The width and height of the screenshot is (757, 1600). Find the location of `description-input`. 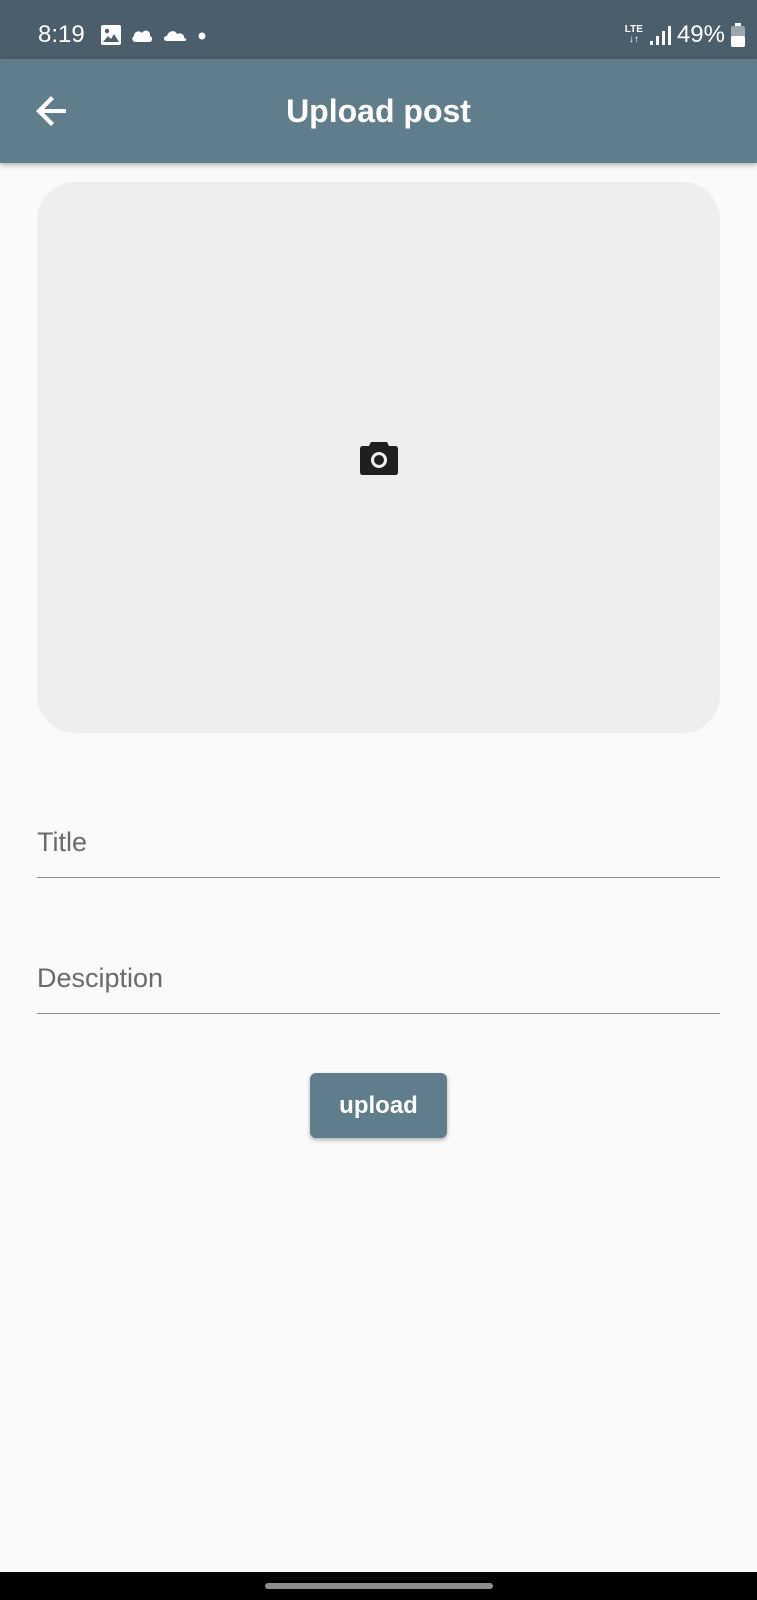

description-input is located at coordinates (378, 978).